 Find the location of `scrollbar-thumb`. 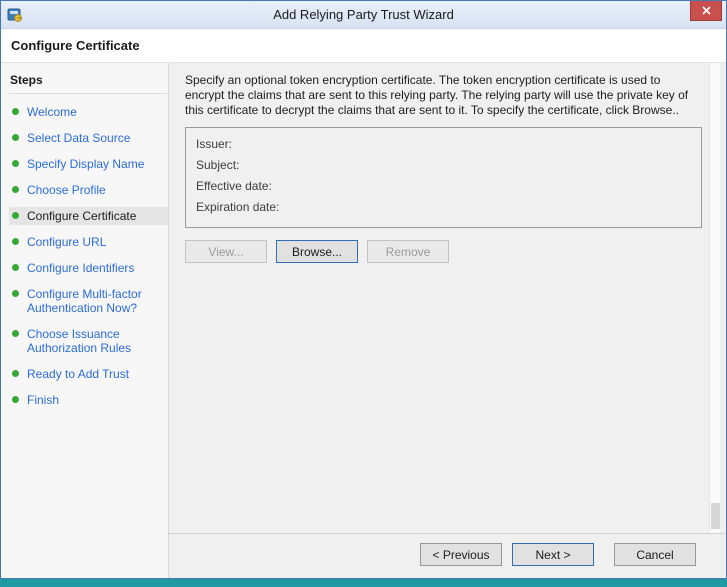

scrollbar-thumb is located at coordinates (715, 516).